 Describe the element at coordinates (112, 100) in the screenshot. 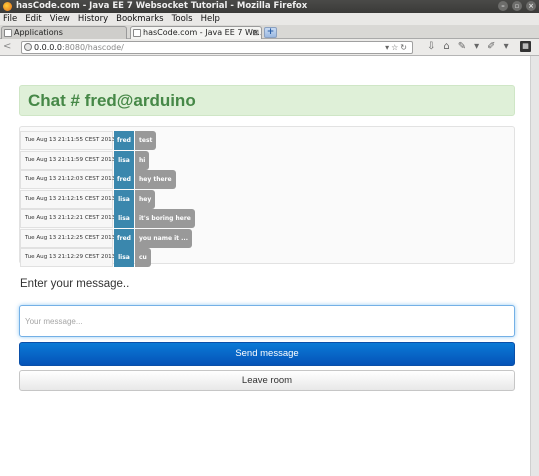

I see `page-title: Chat # fred@arduino` at that location.